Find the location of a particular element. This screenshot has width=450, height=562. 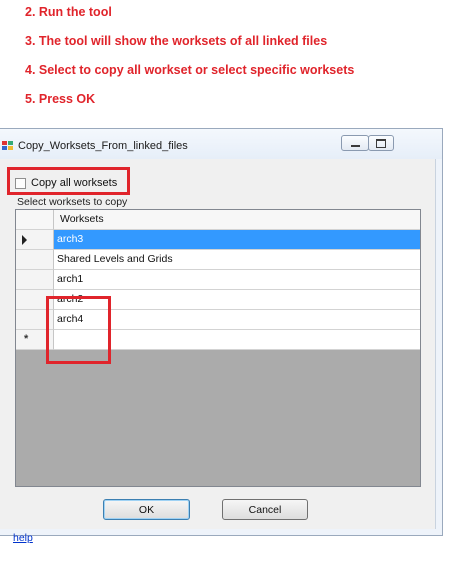

grid-header-row: Worksets is located at coordinates (218, 220).